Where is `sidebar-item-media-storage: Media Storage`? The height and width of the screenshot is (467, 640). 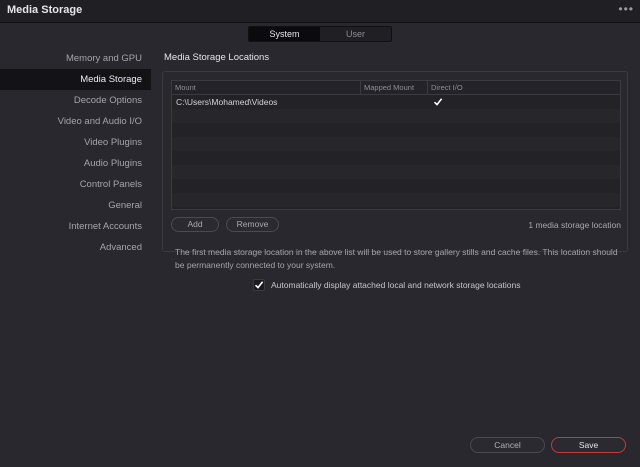
sidebar-item-media-storage: Media Storage is located at coordinates (75, 79).